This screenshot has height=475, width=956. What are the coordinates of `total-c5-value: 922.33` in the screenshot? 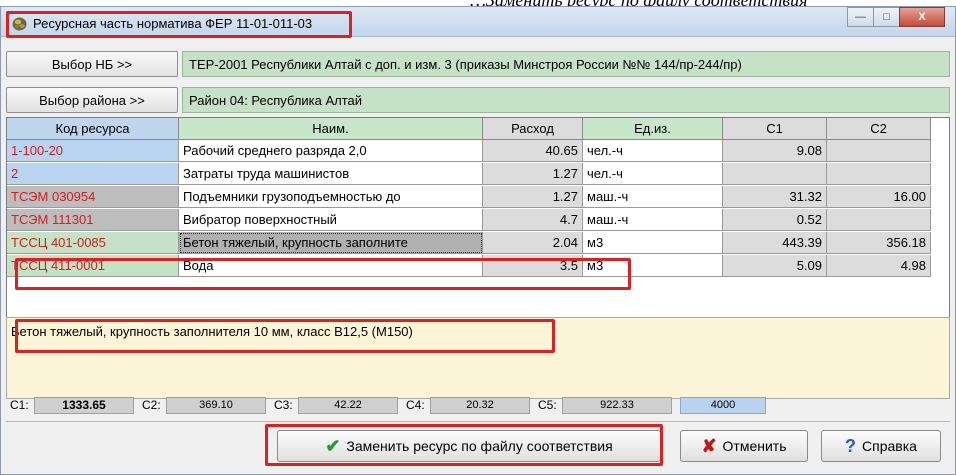 It's located at (617, 405).